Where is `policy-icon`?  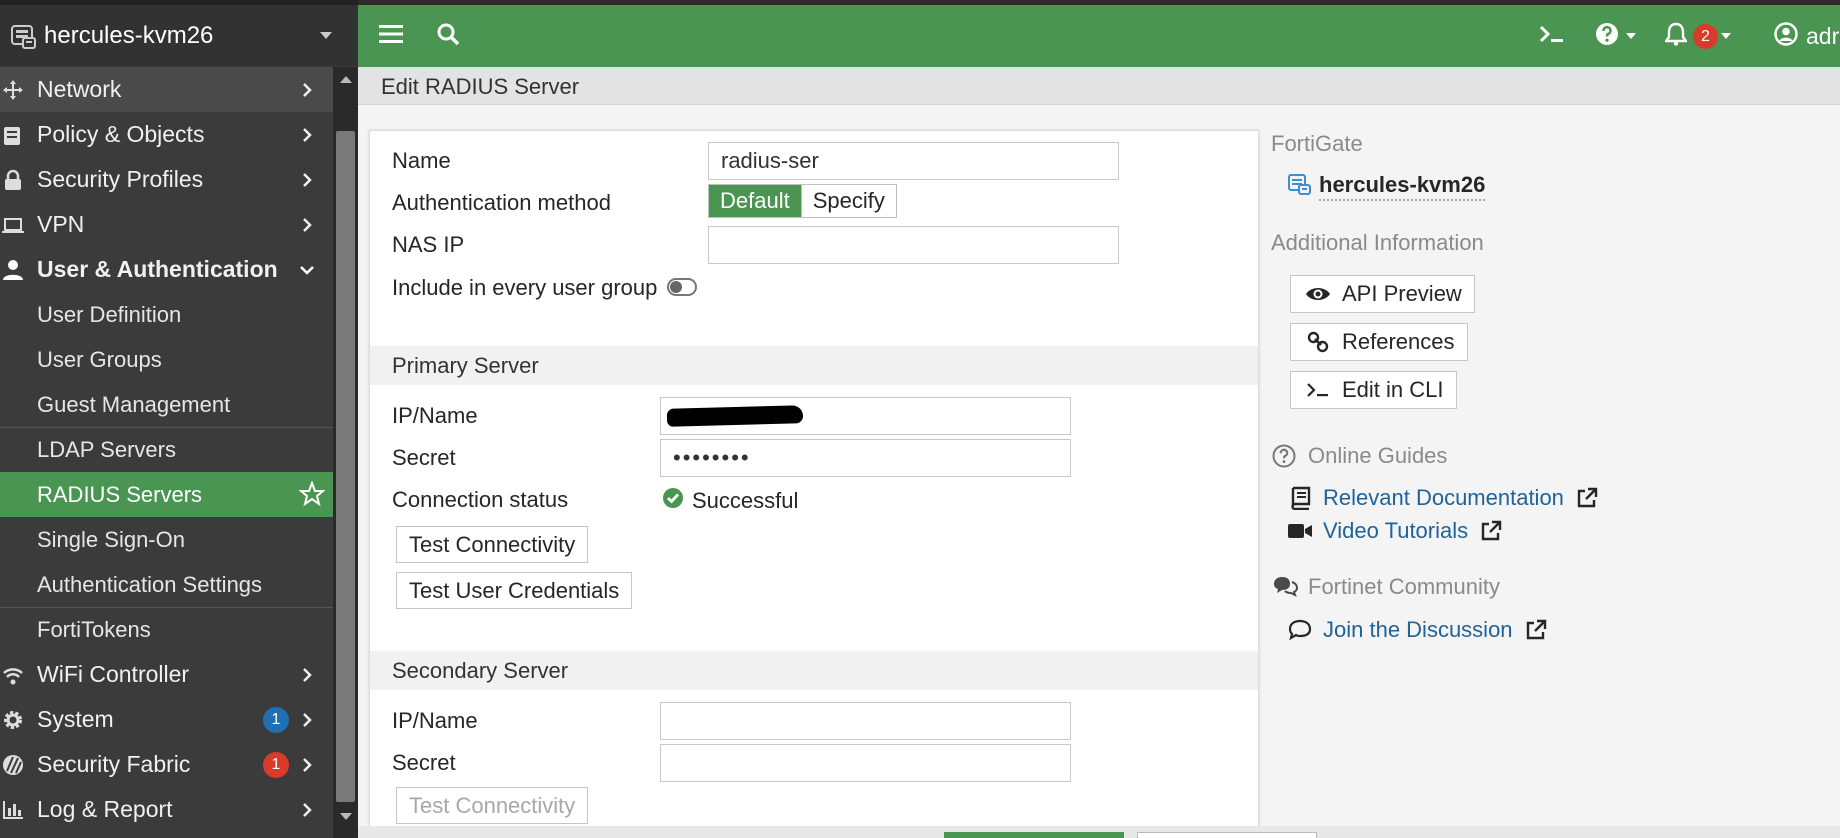
policy-icon is located at coordinates (13, 135).